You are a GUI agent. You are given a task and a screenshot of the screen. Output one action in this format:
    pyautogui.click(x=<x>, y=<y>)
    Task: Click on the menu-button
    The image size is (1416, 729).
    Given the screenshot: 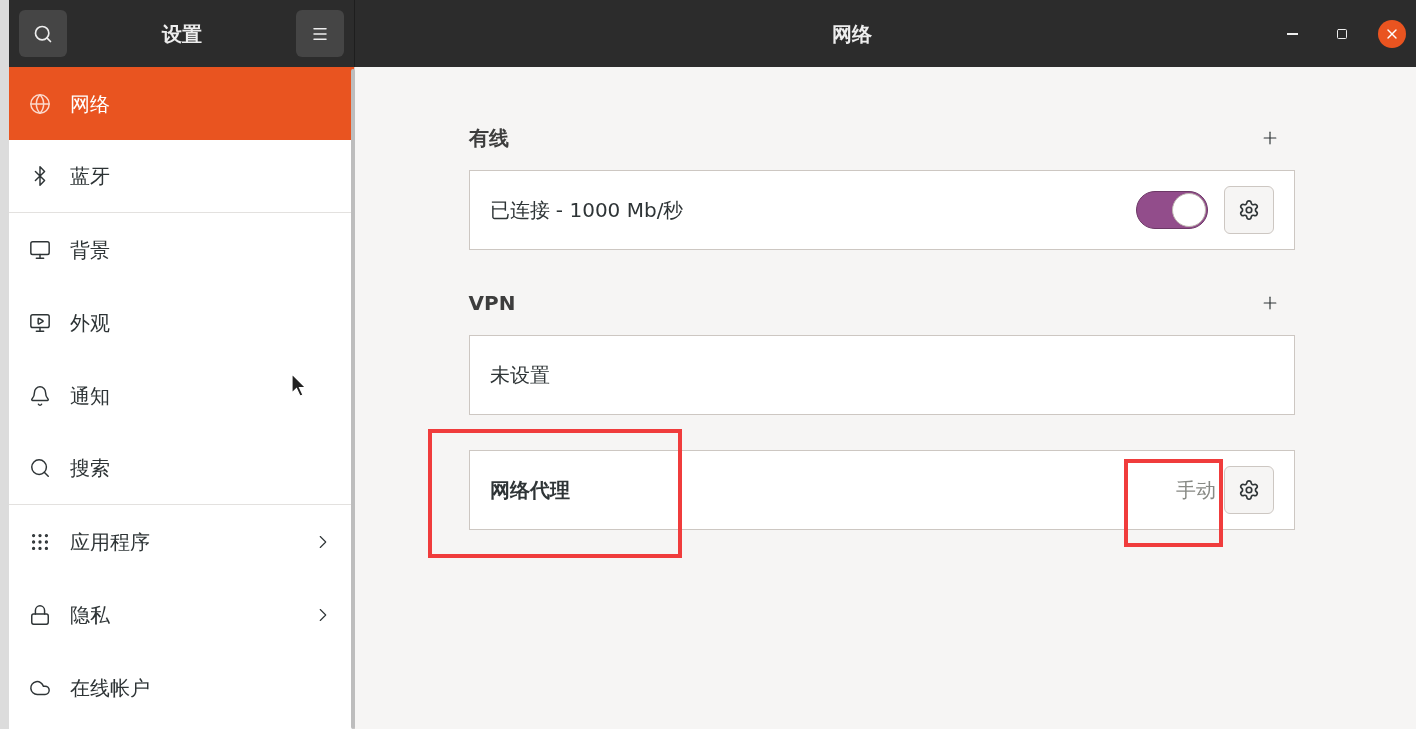 What is the action you would take?
    pyautogui.click(x=320, y=33)
    